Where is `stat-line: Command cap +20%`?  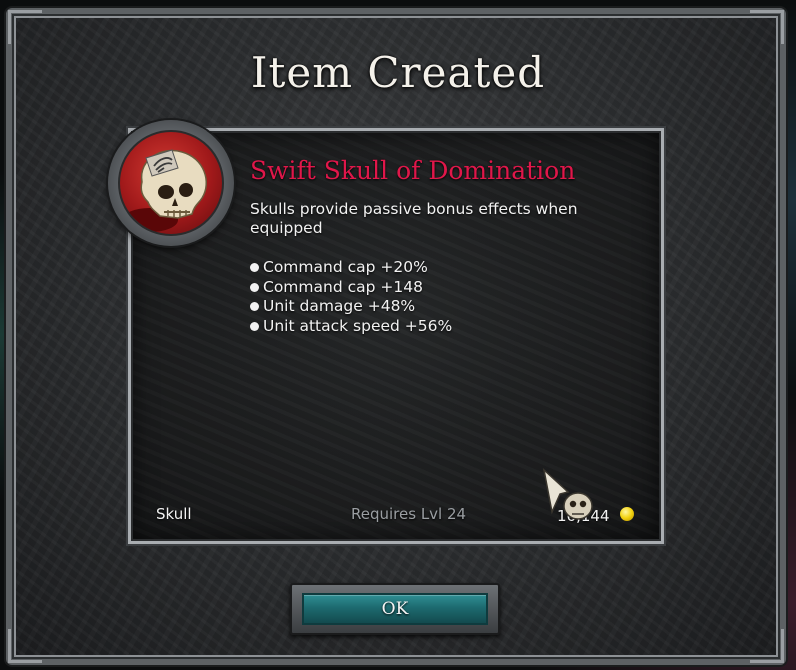
stat-line: Command cap +20% is located at coordinates (351, 268).